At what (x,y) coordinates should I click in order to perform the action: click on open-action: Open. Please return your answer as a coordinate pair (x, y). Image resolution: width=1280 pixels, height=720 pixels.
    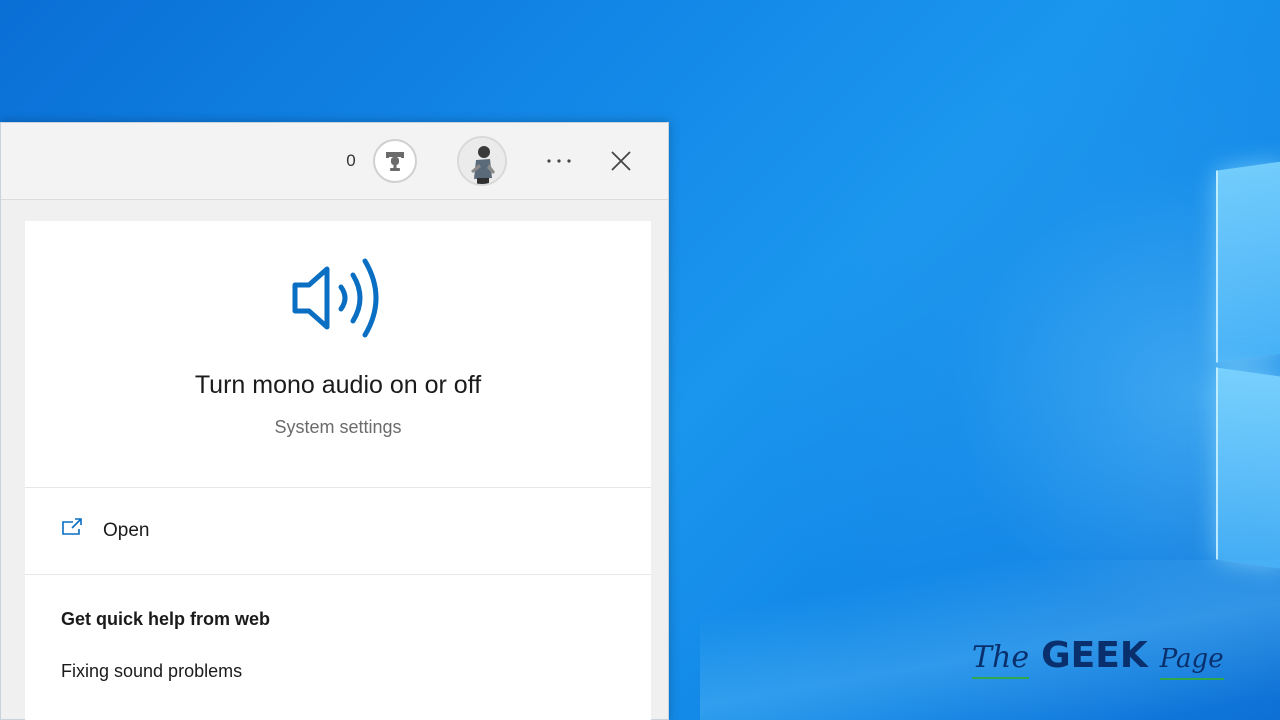
    Looking at the image, I should click on (338, 531).